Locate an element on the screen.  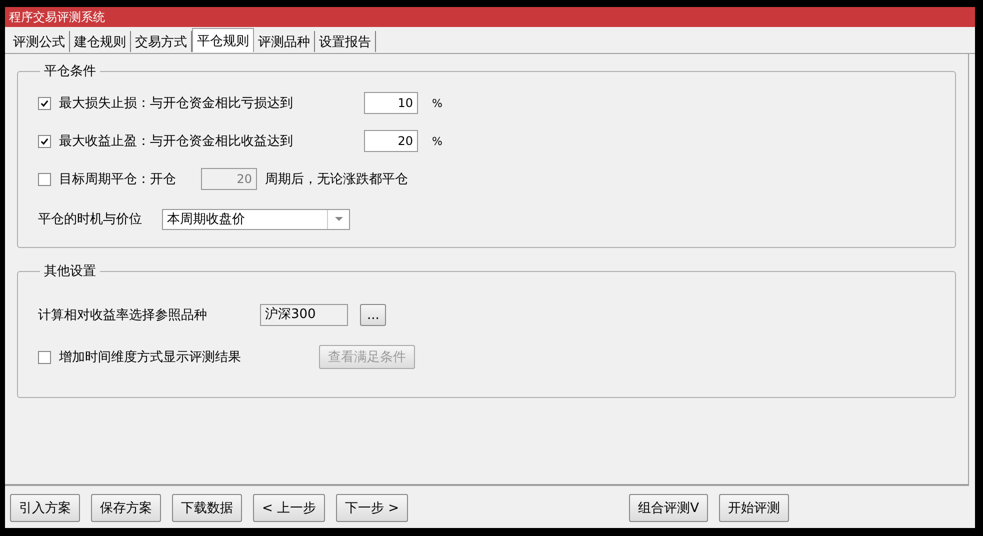
checkbox-label: 最大收益止盈：与开仓资金相比收益达到 is located at coordinates (176, 141).